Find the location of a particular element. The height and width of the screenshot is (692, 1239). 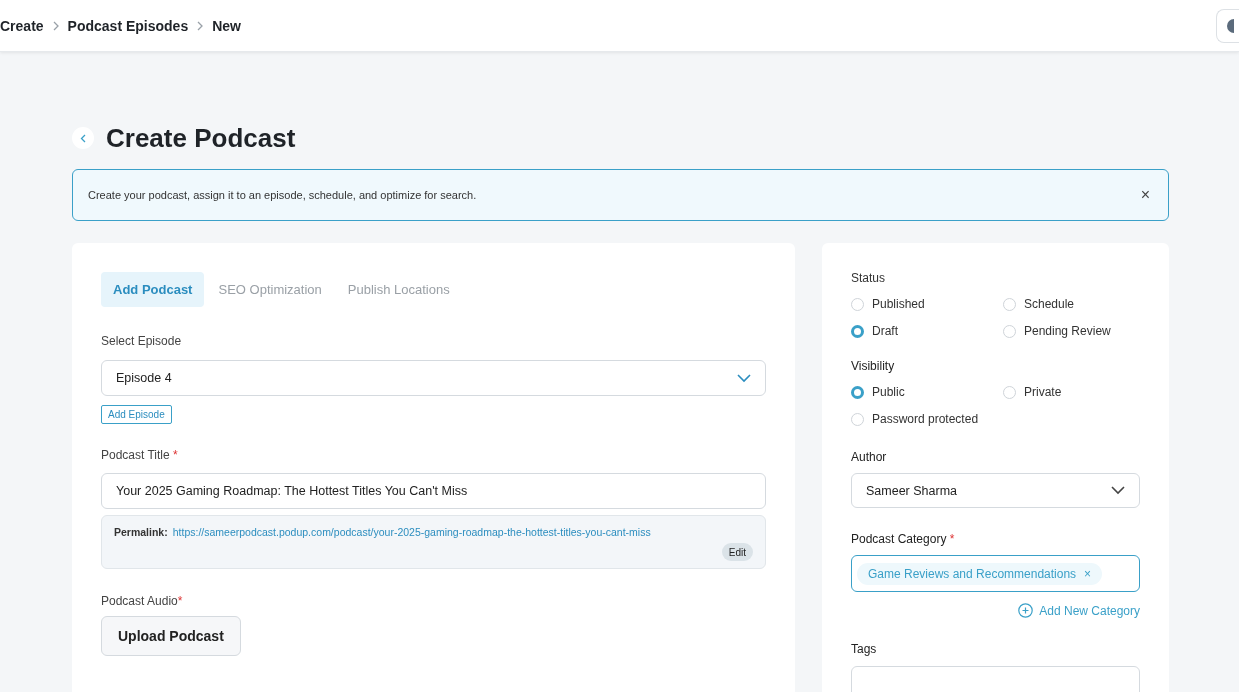

radio-label: Schedule is located at coordinates (1049, 304).